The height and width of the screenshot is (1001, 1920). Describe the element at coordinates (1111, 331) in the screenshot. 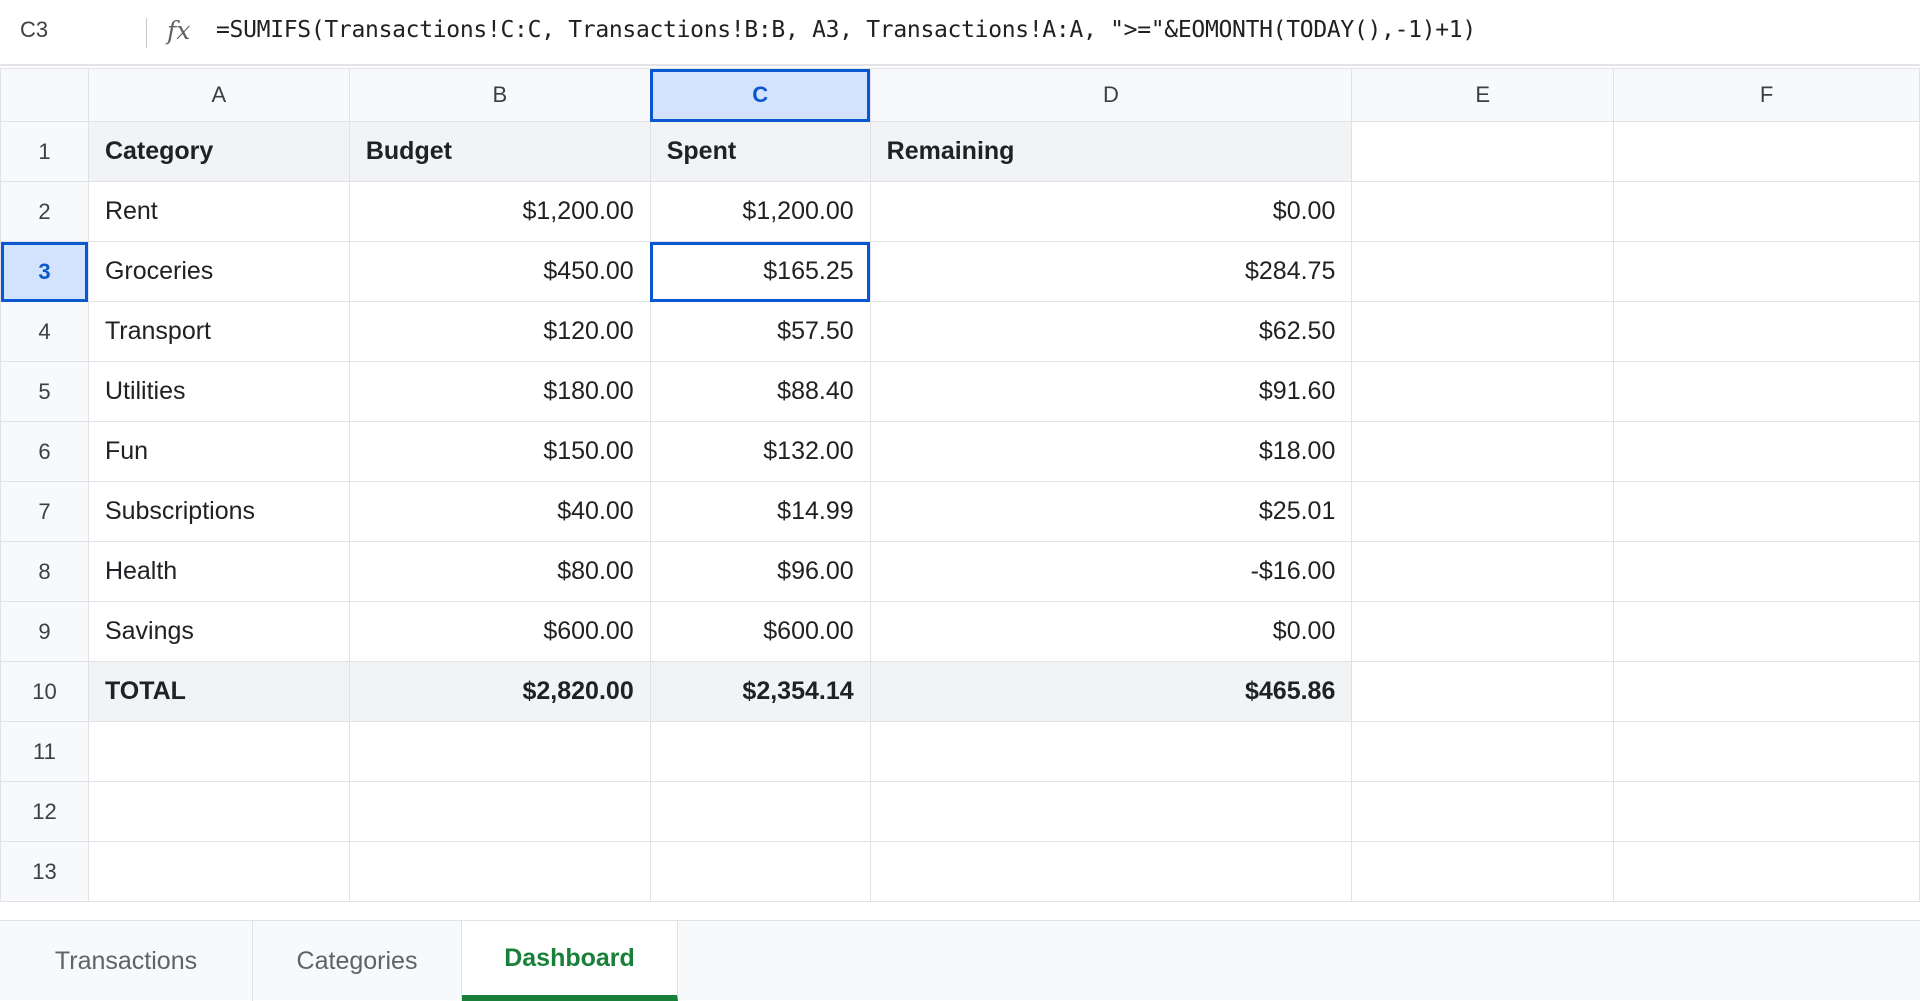

I see `cell-d4: $62.50` at that location.